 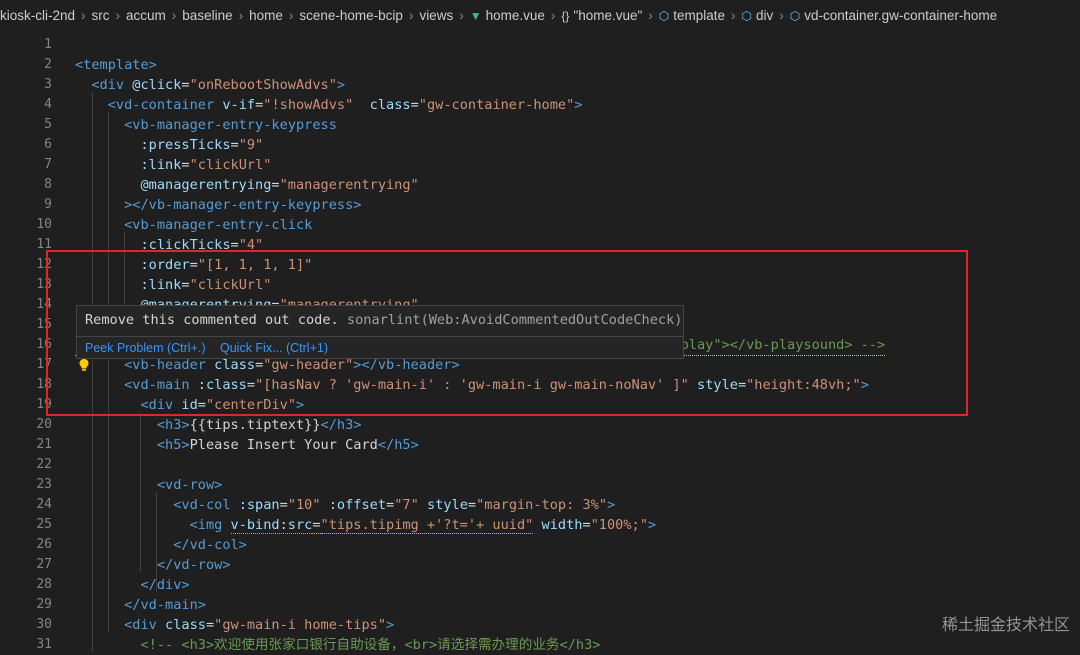 What do you see at coordinates (540, 585) in the screenshot?
I see `code-line: 28 </div>` at bounding box center [540, 585].